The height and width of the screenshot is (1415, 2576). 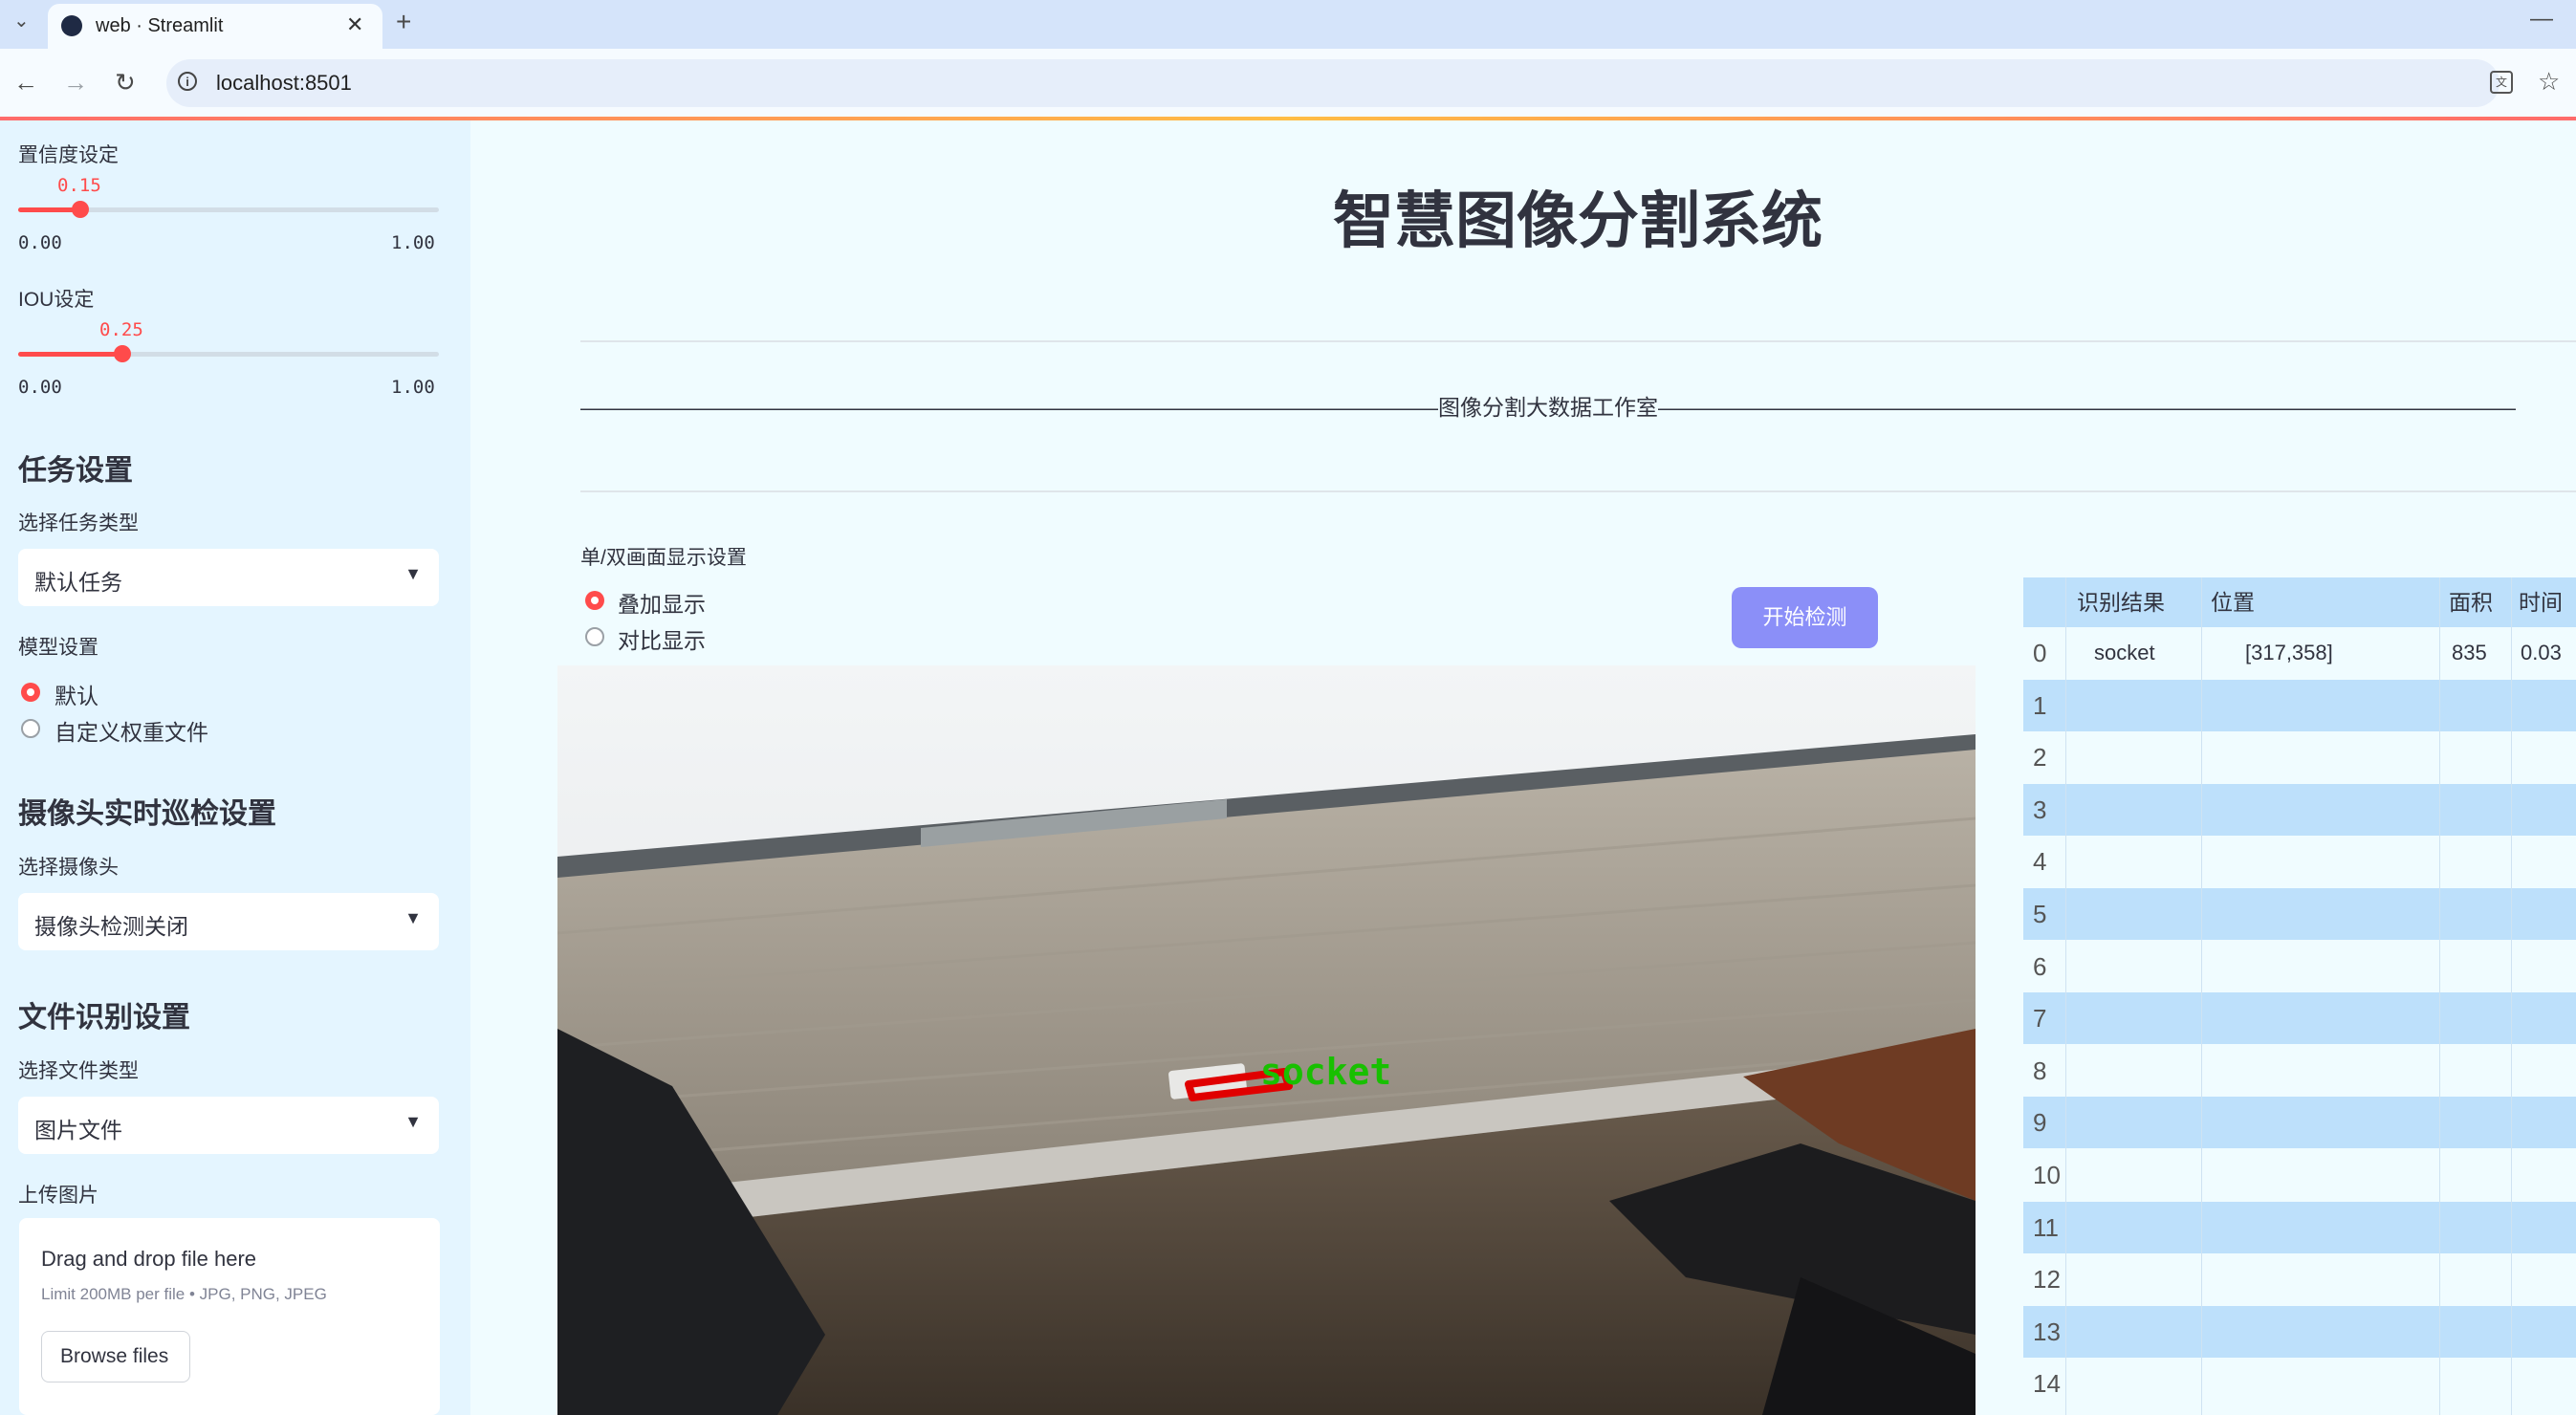 What do you see at coordinates (2299, 914) in the screenshot?
I see `table-row: 5` at bounding box center [2299, 914].